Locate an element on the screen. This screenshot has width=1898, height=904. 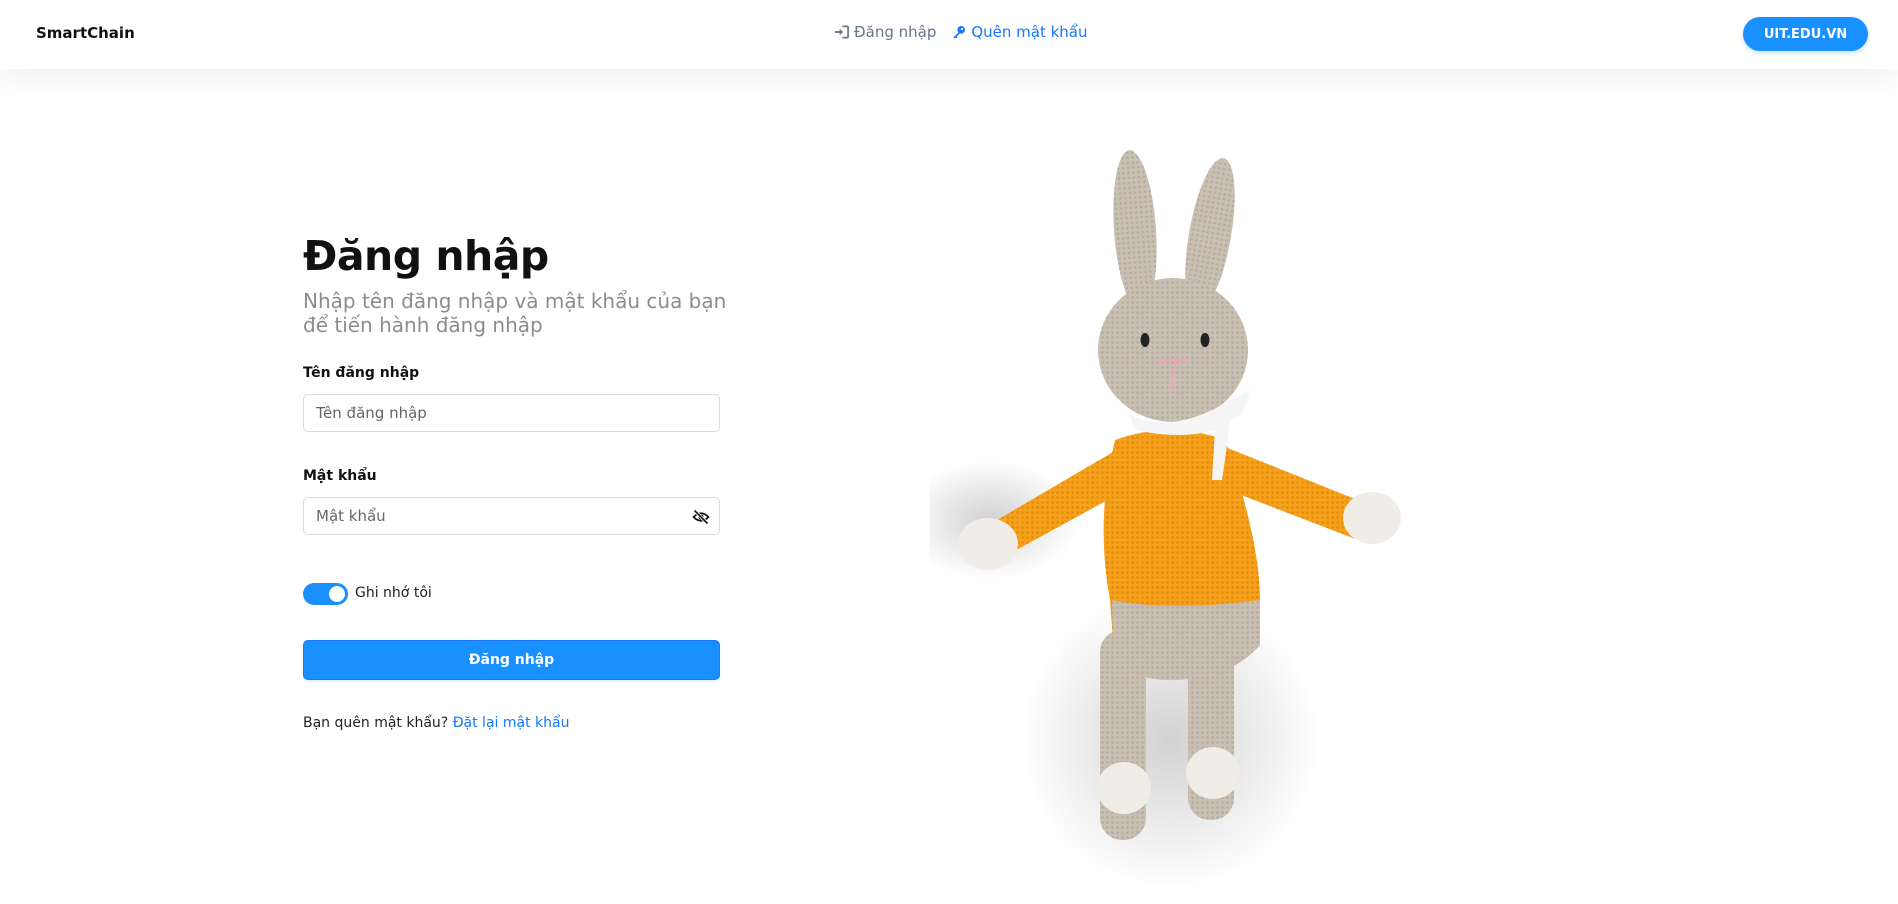
eye-slash-icon is located at coordinates (701, 517).